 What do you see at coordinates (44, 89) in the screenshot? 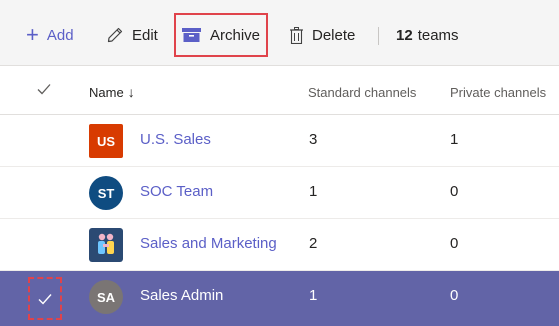
I see `select-all-checkmark-icon` at bounding box center [44, 89].